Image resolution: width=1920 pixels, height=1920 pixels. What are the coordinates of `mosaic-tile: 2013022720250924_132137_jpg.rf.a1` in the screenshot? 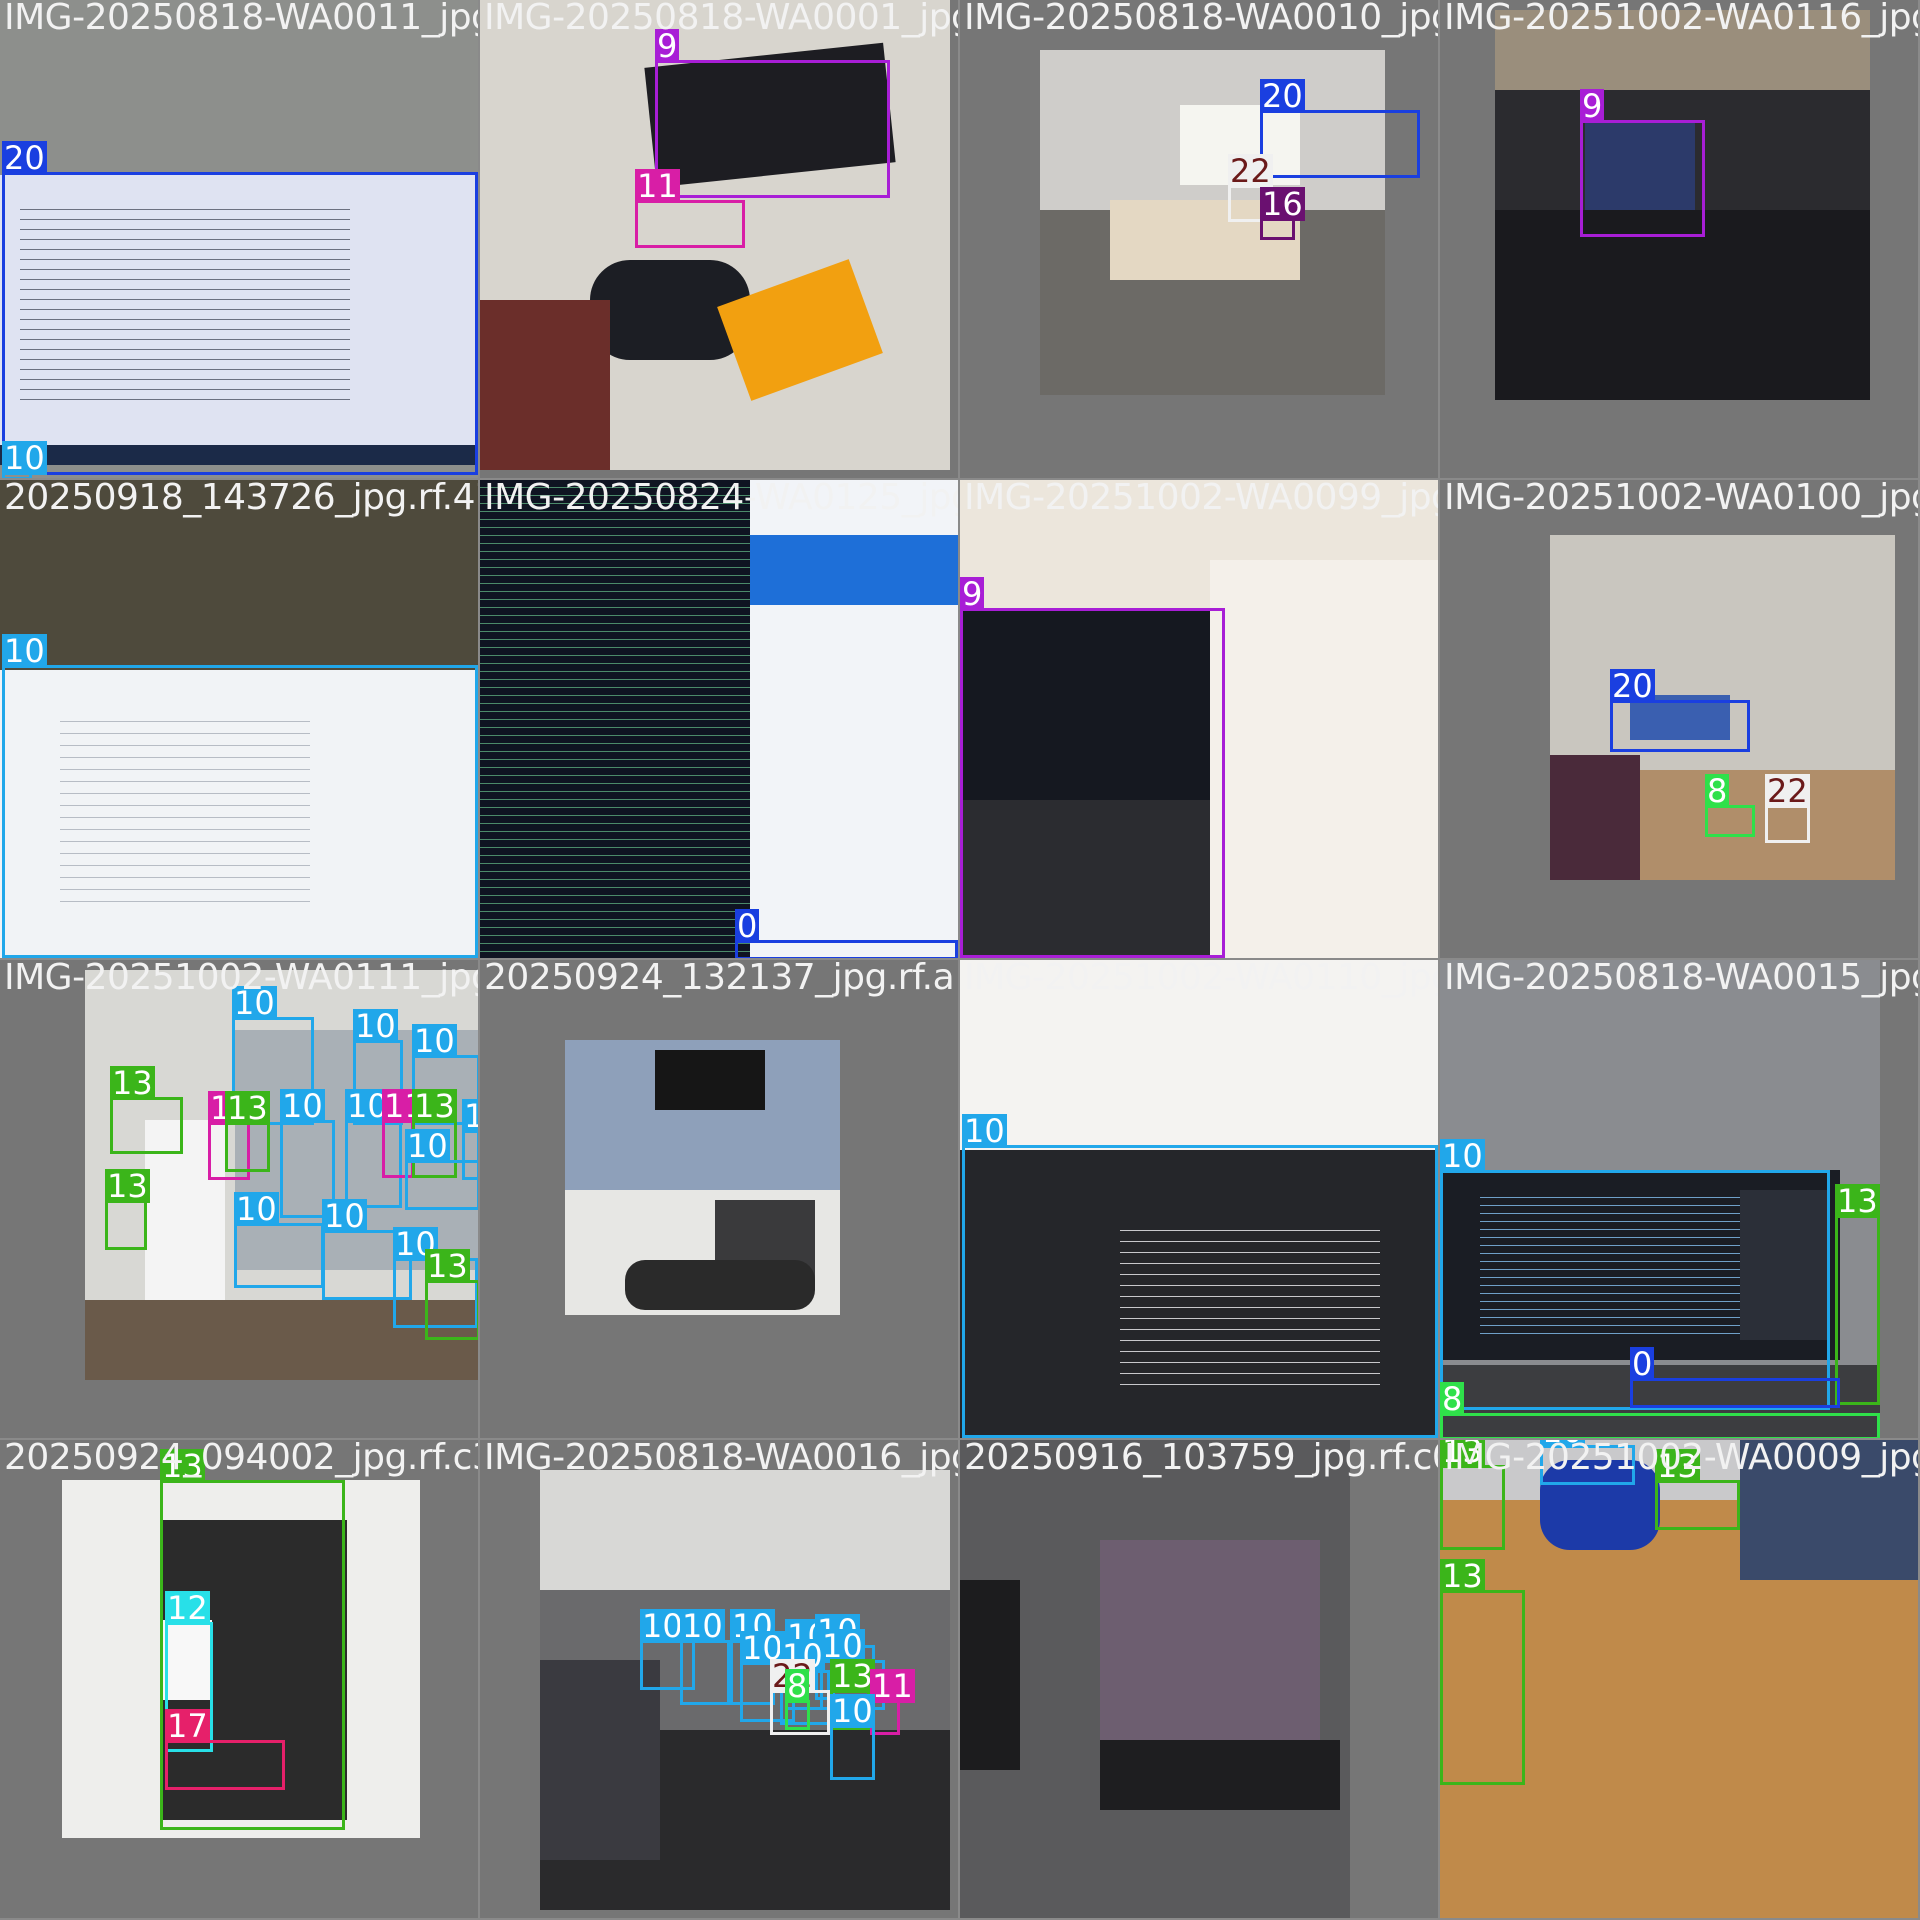 It's located at (720, 1200).